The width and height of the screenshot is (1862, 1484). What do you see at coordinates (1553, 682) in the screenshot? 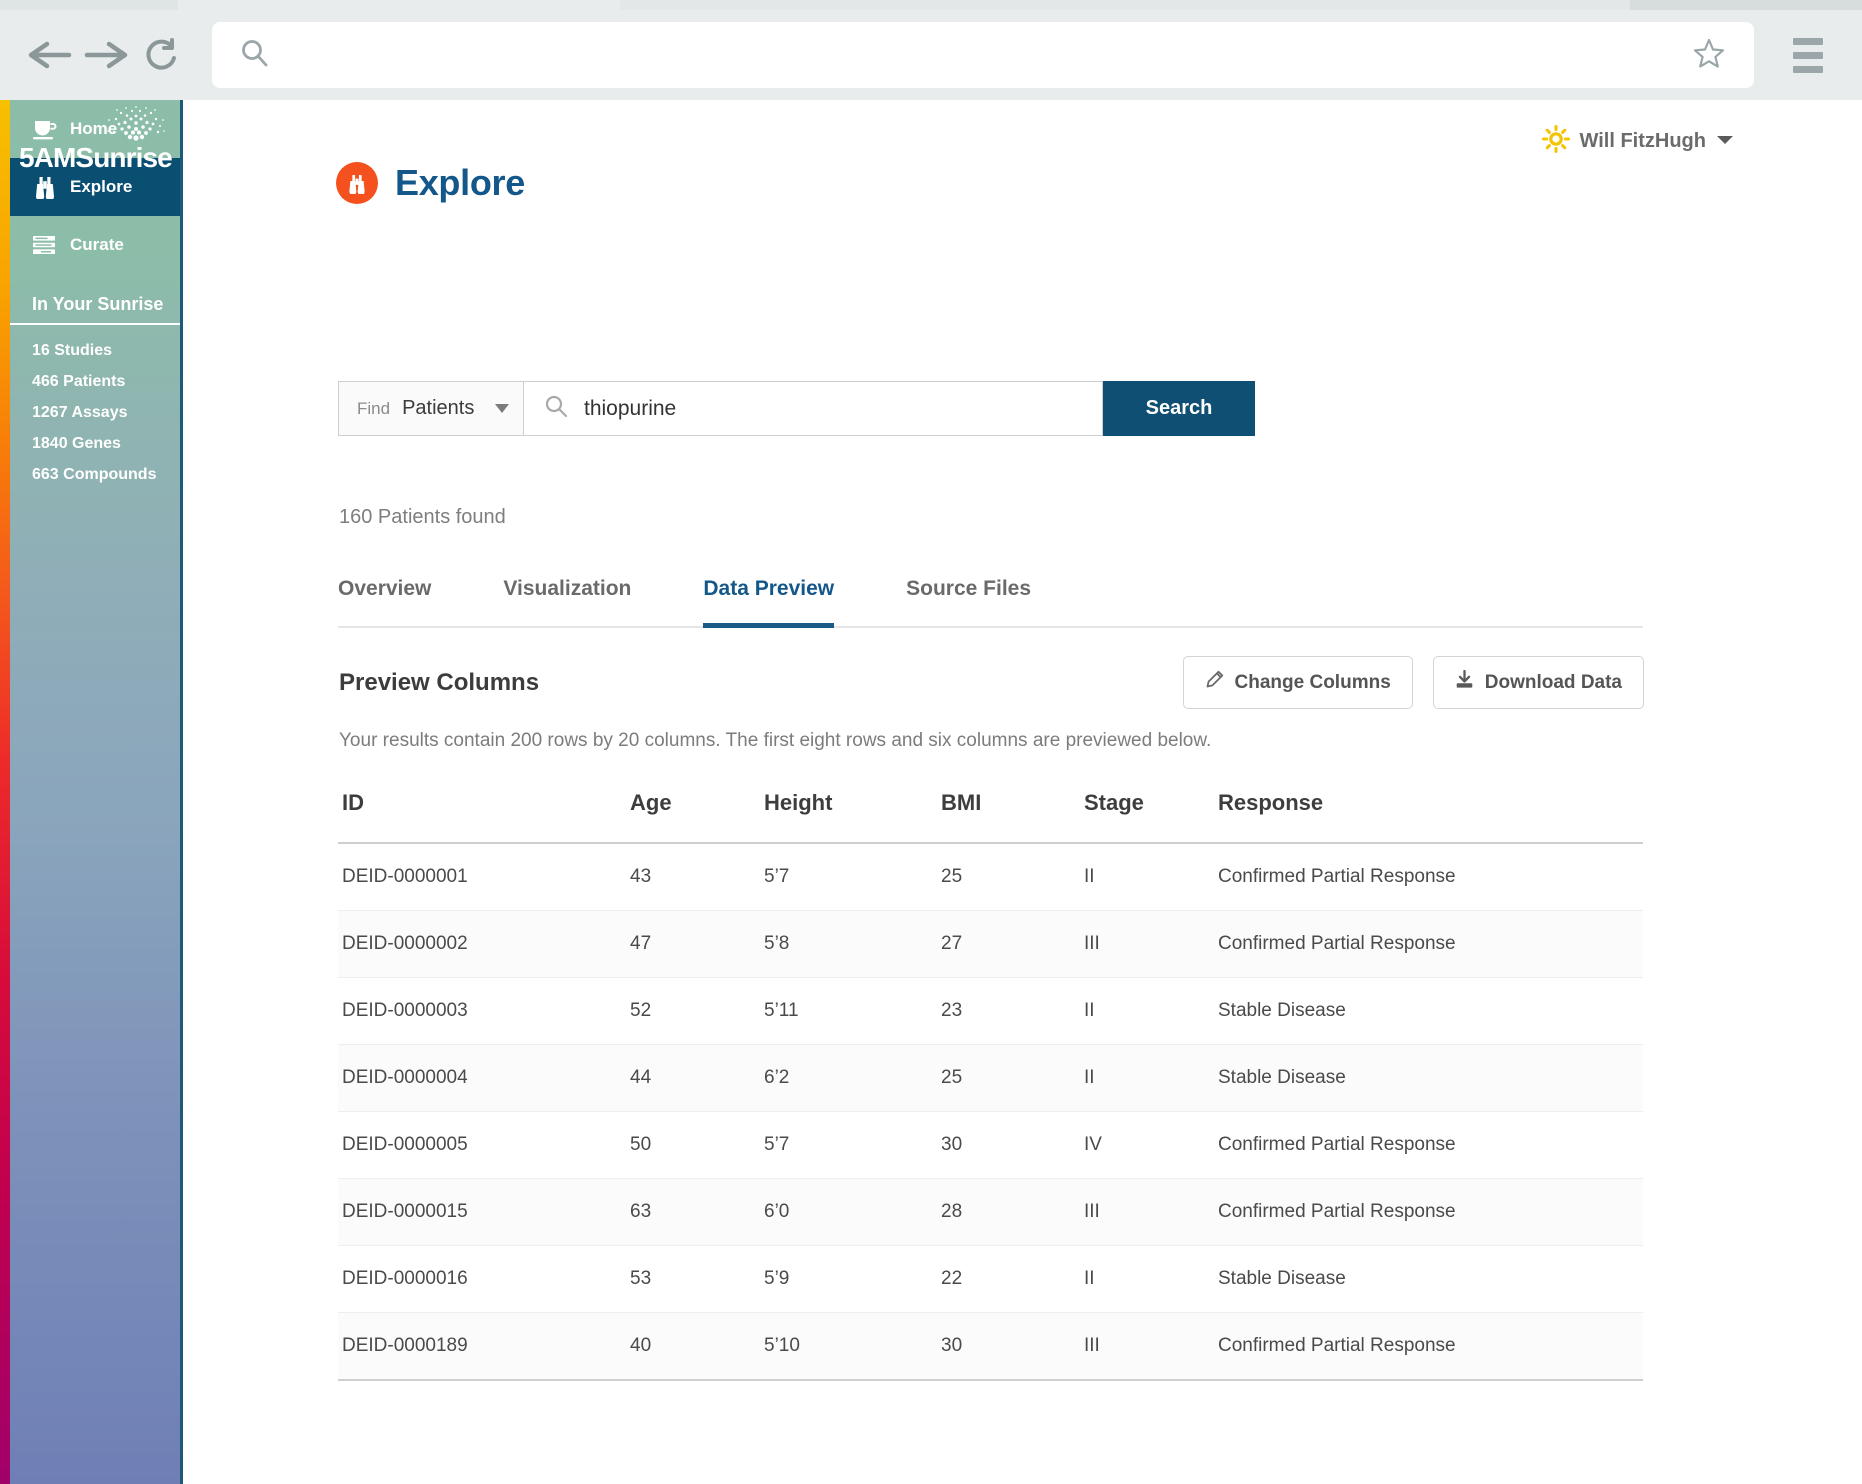
I see `download-data-label: Download Data` at bounding box center [1553, 682].